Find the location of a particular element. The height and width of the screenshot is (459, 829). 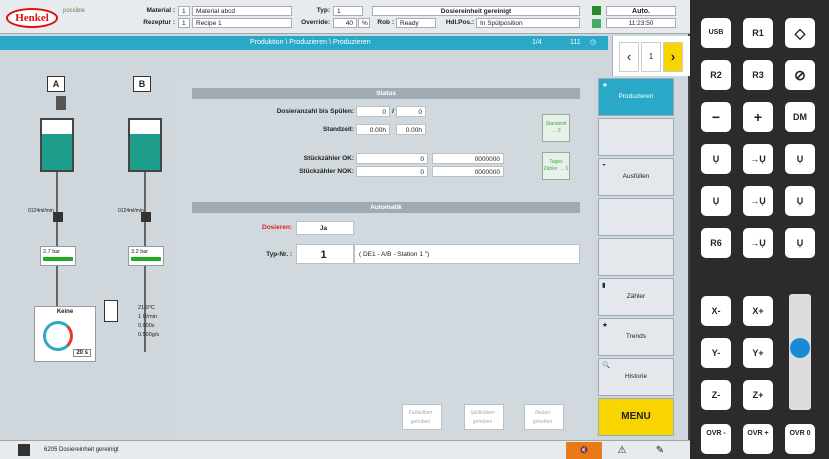

ok-val1: 0 is located at coordinates (392, 158).